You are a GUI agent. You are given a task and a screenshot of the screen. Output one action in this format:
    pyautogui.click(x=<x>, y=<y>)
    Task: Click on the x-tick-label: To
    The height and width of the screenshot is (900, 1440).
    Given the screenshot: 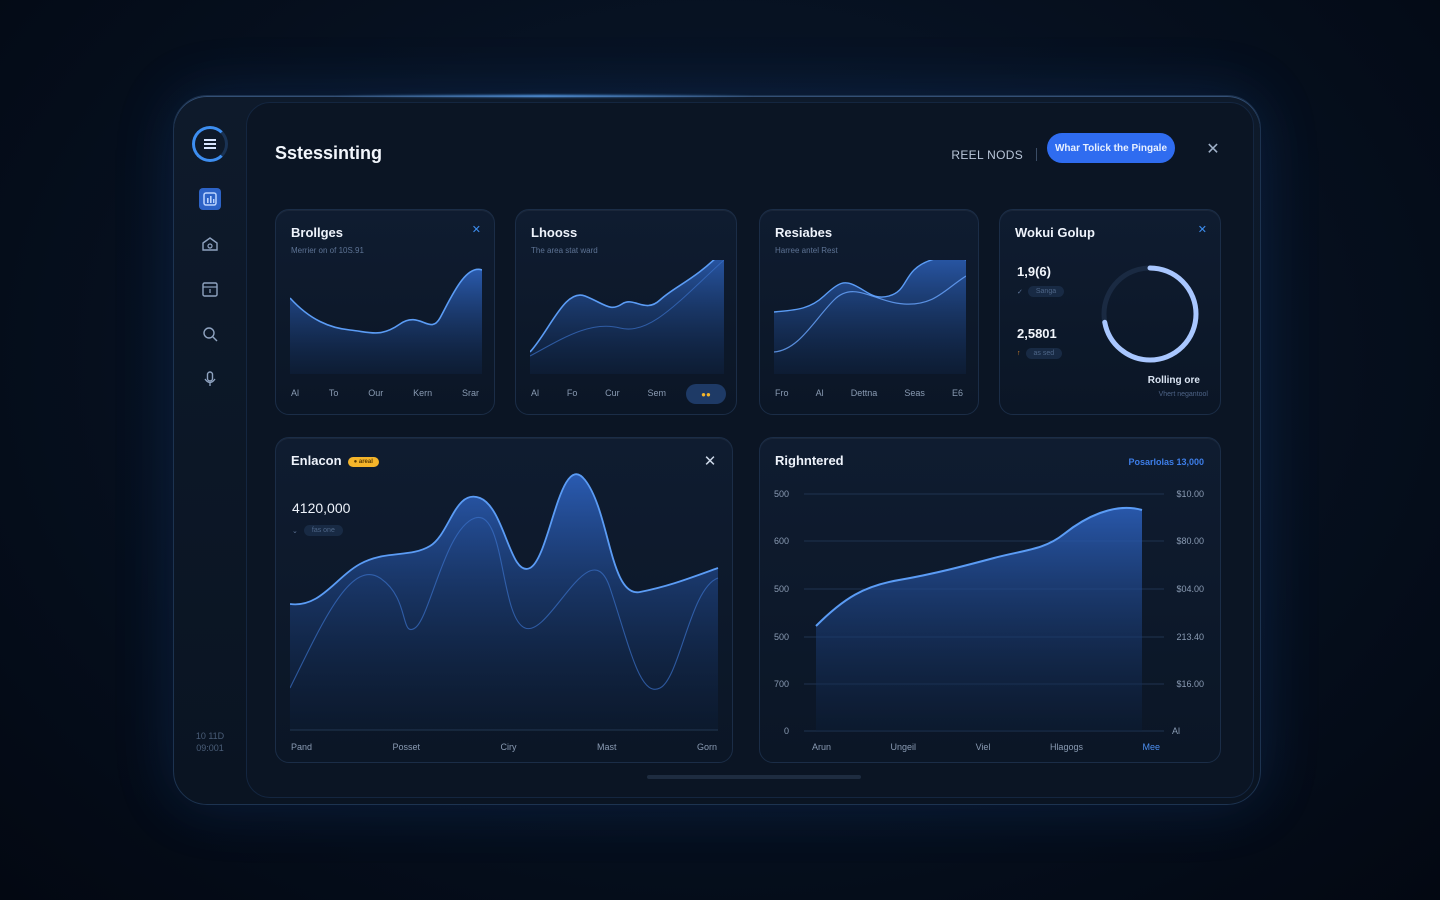 What is the action you would take?
    pyautogui.click(x=333, y=393)
    